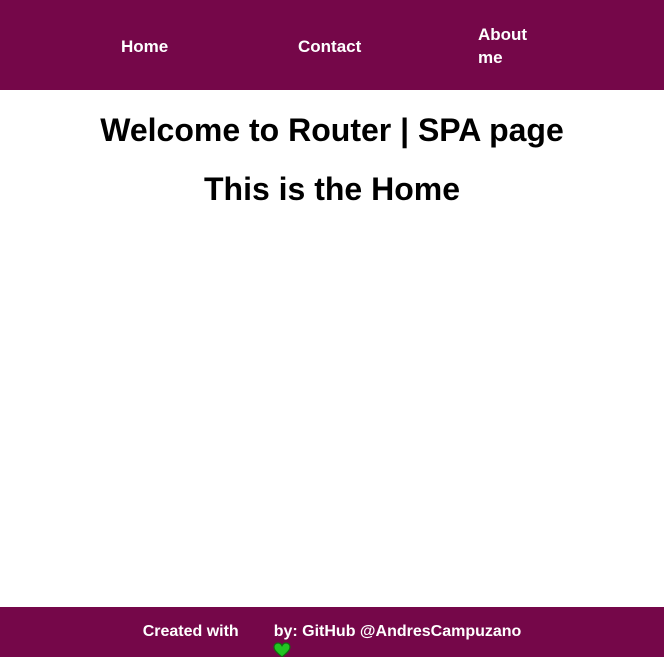 Image resolution: width=664 pixels, height=657 pixels. I want to click on page-title: This is the Home, so click(332, 189).